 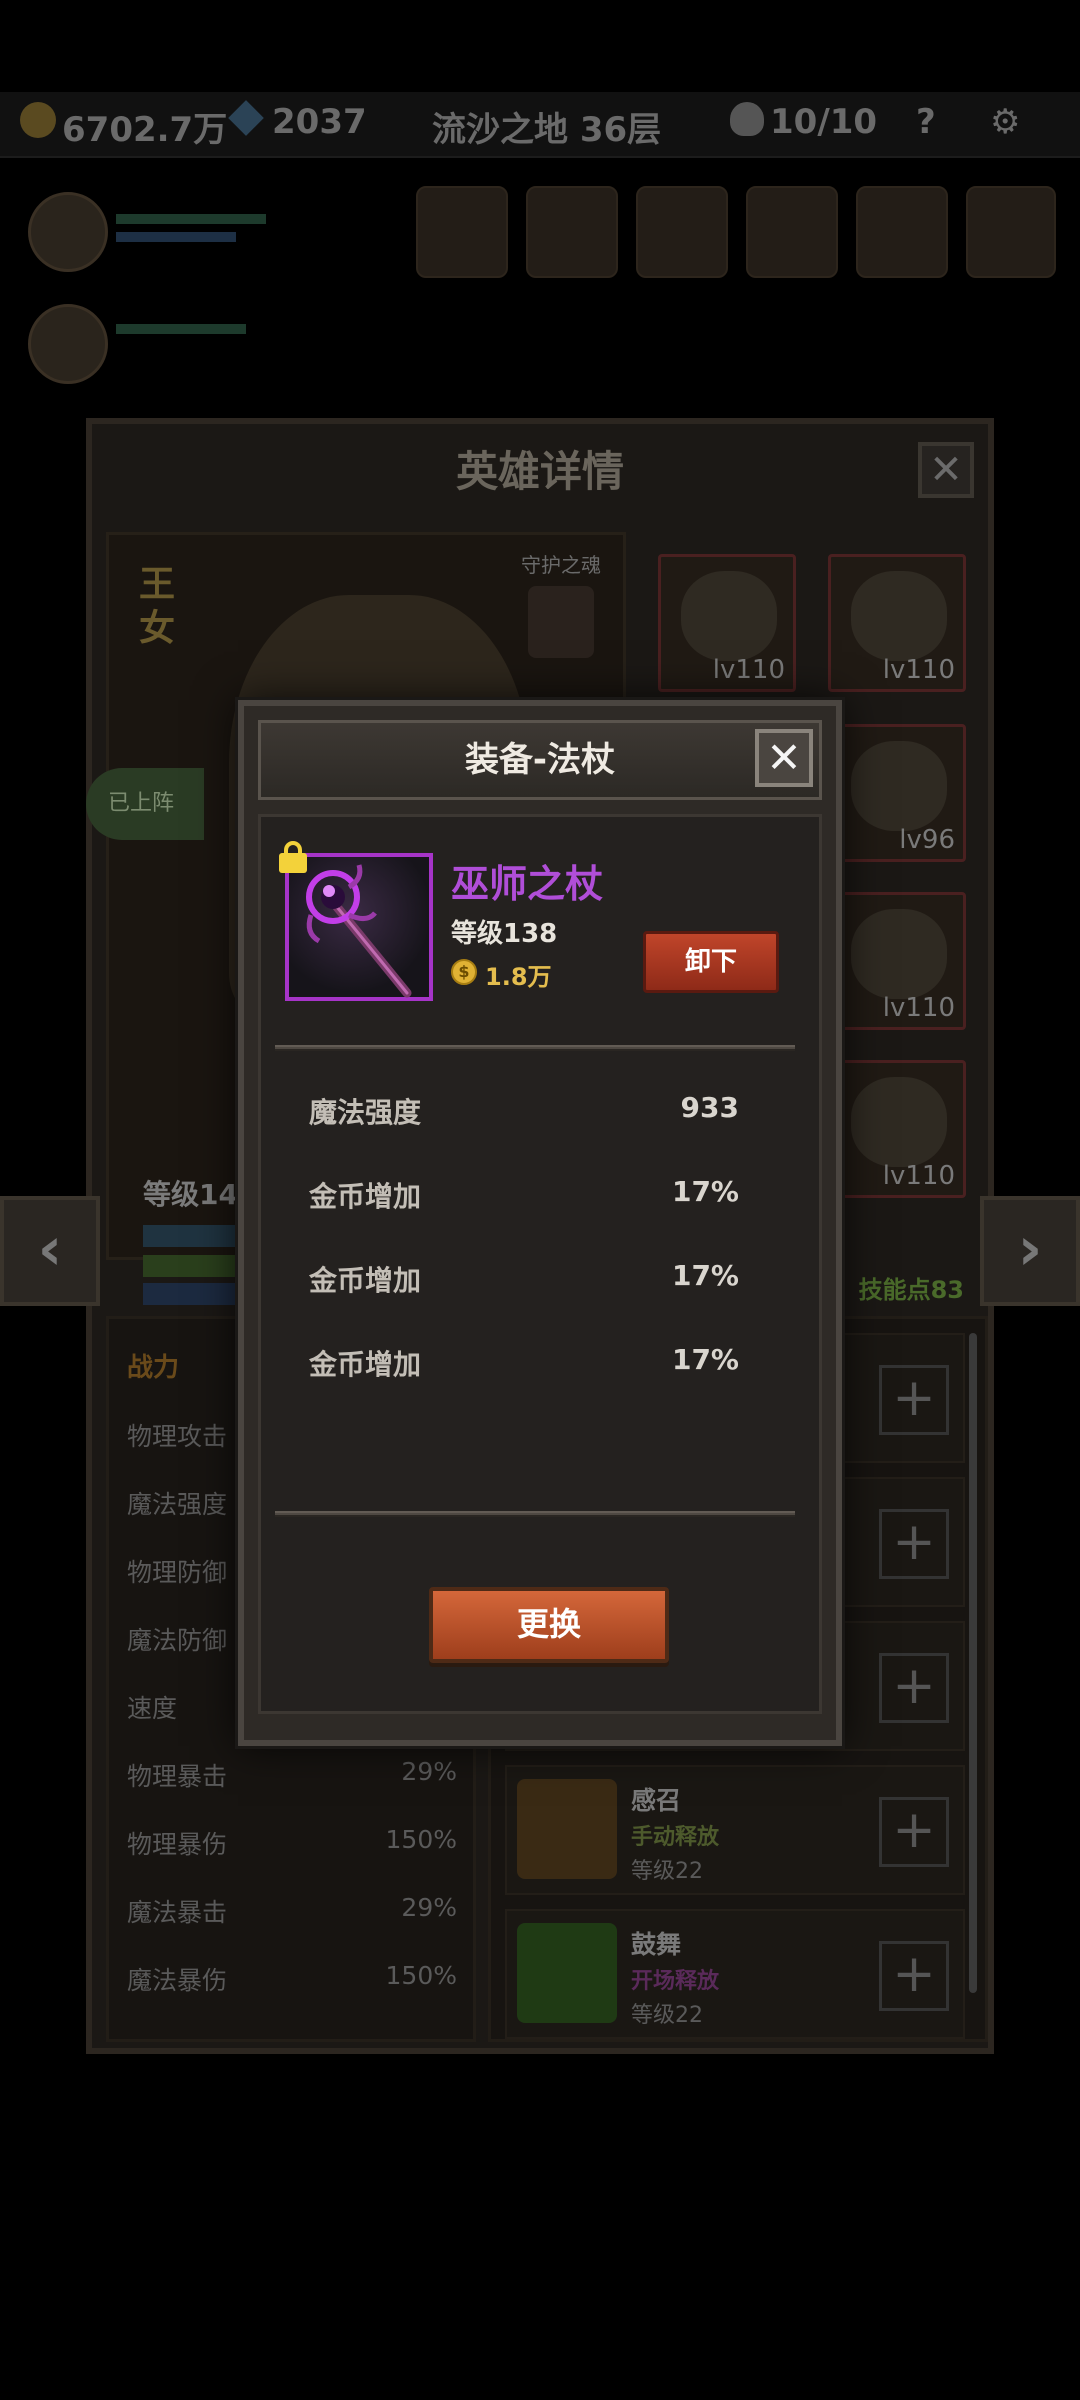 I want to click on skill-name: 鼓舞, so click(x=656, y=1944).